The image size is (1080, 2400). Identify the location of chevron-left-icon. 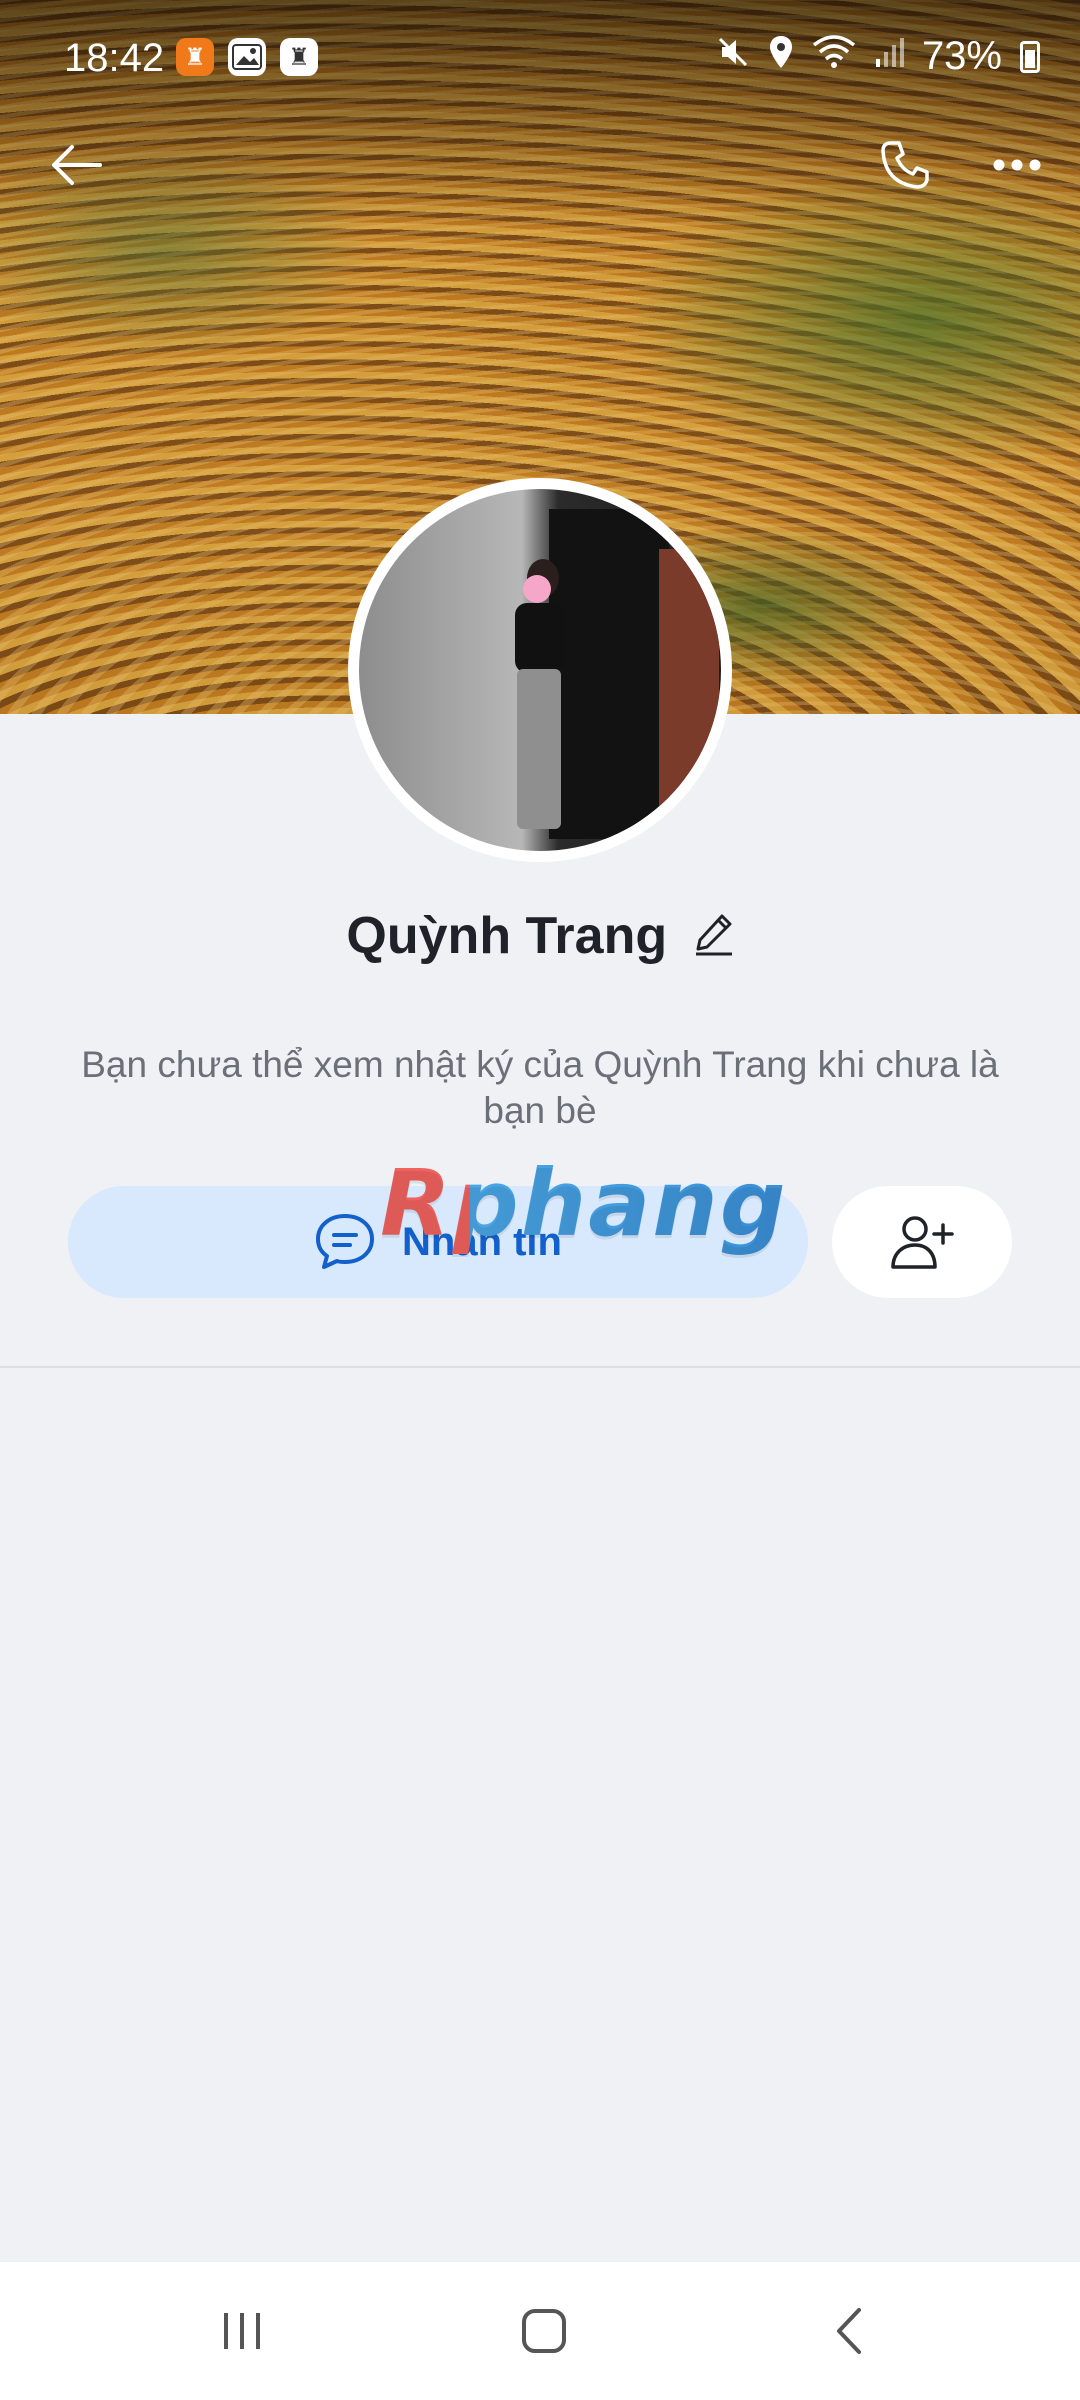
(849, 2331).